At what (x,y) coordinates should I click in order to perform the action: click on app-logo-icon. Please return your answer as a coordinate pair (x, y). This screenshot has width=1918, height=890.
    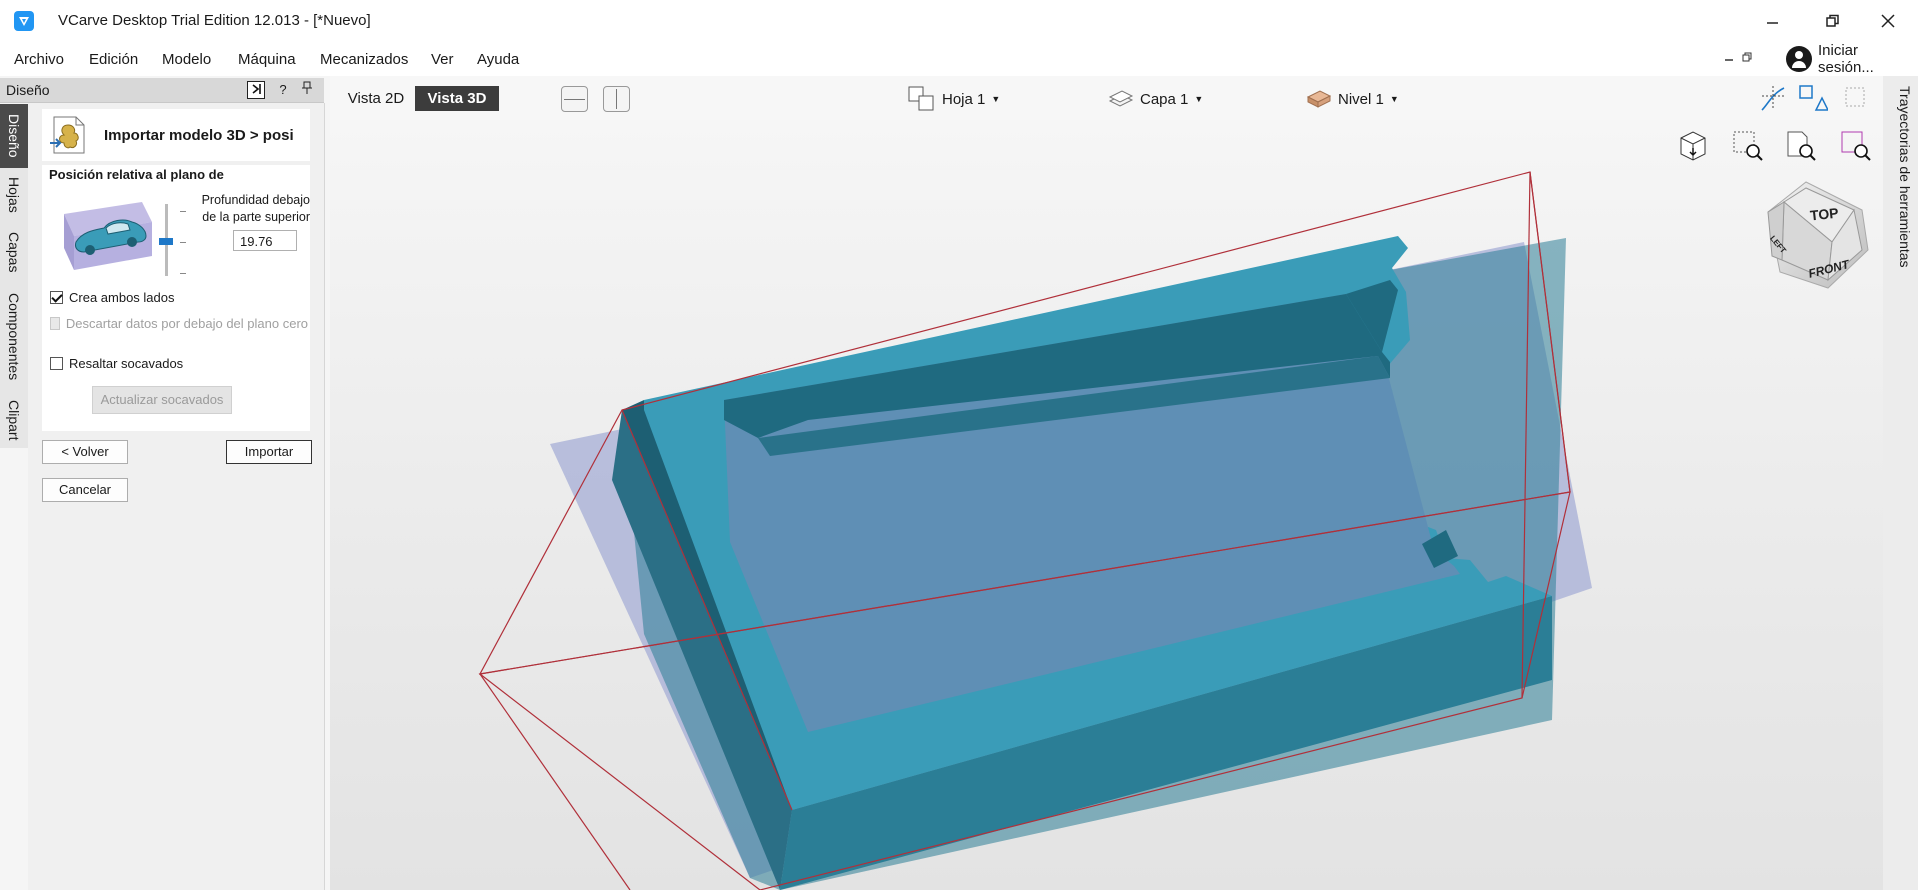
    Looking at the image, I should click on (24, 21).